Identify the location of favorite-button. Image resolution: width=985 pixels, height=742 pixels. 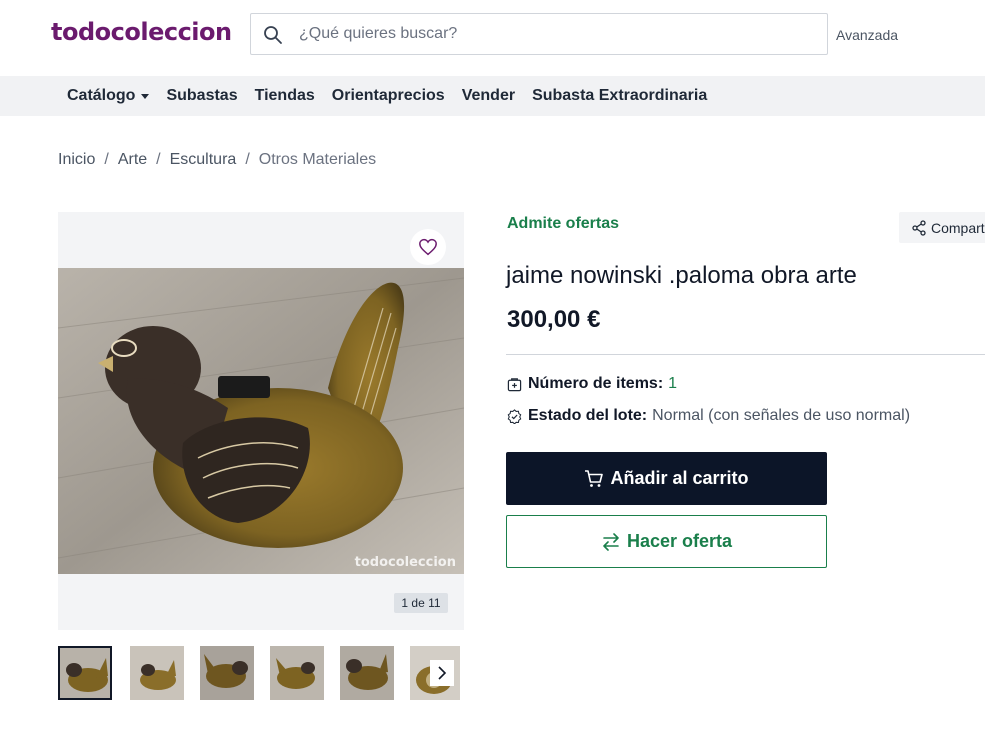
(428, 247).